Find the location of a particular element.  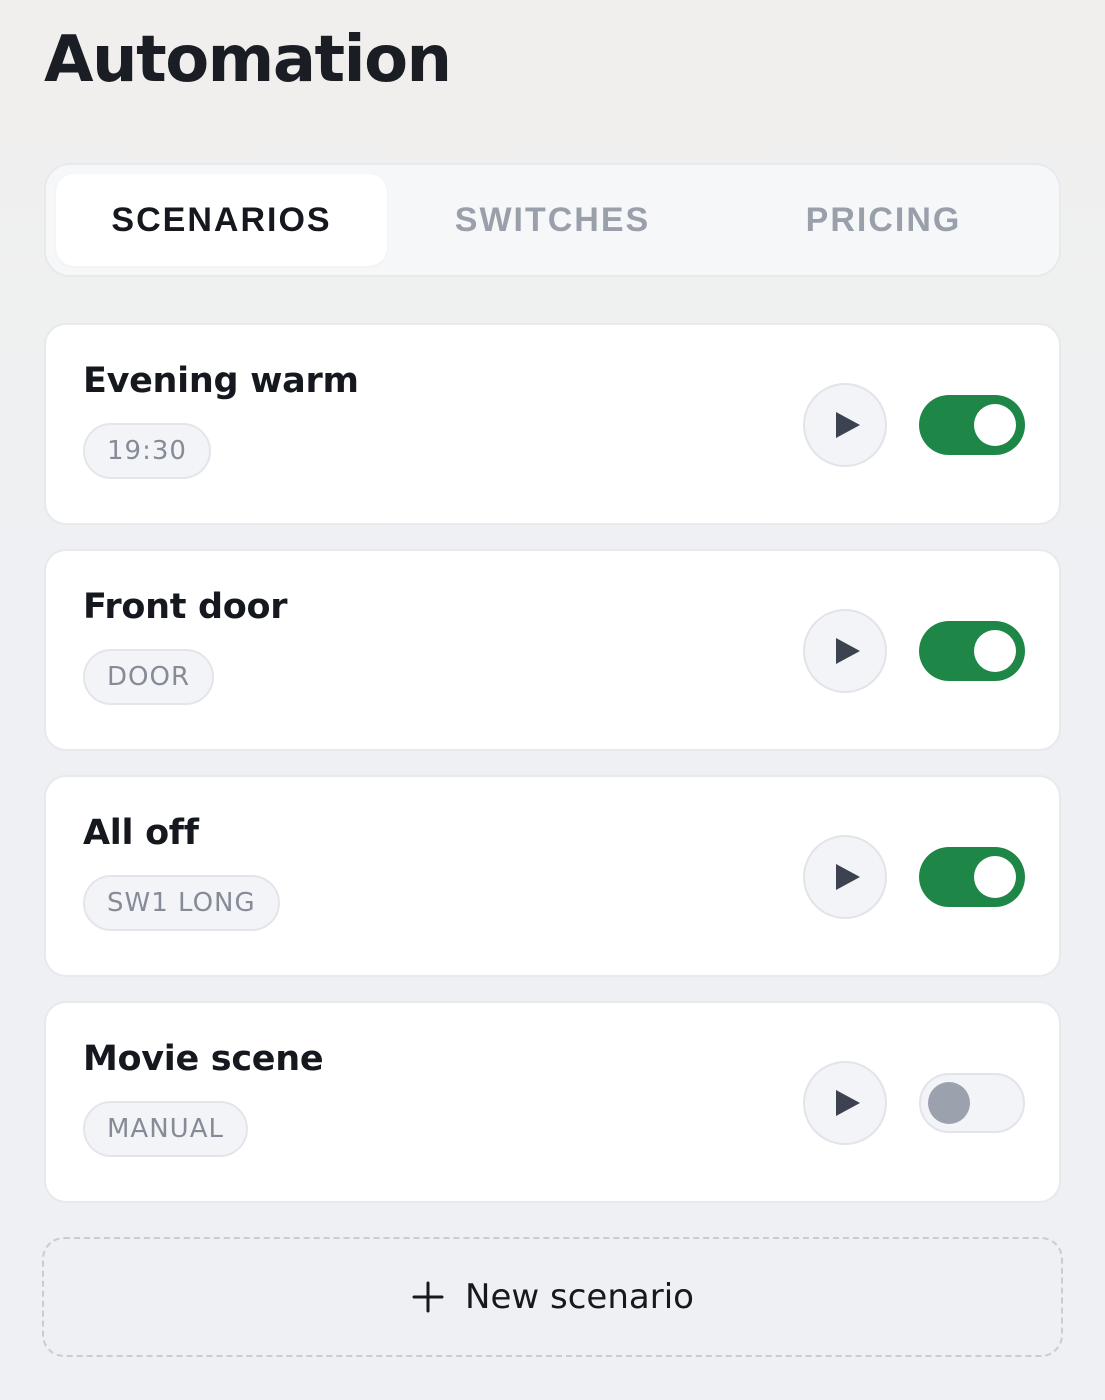

new-scenario-button: New scenario is located at coordinates (552, 1297).